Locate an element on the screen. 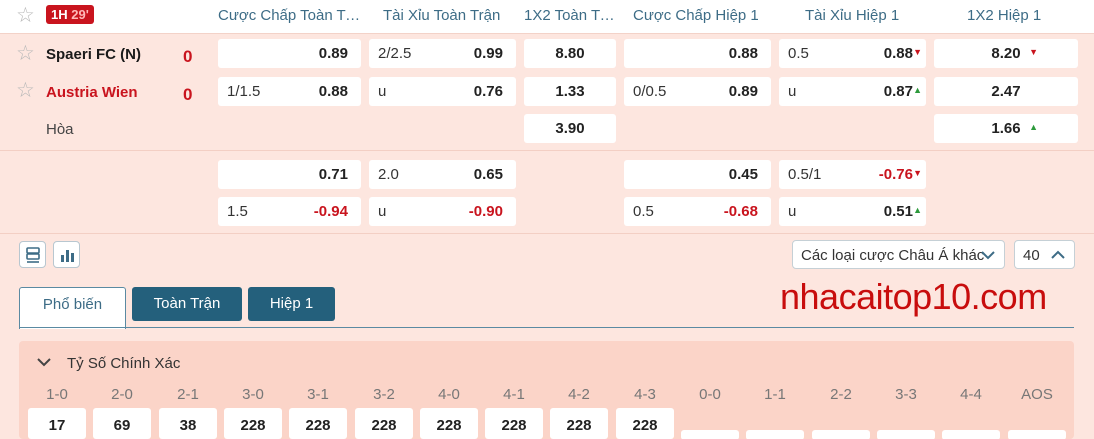  odds-value: 0.88 is located at coordinates (898, 53).